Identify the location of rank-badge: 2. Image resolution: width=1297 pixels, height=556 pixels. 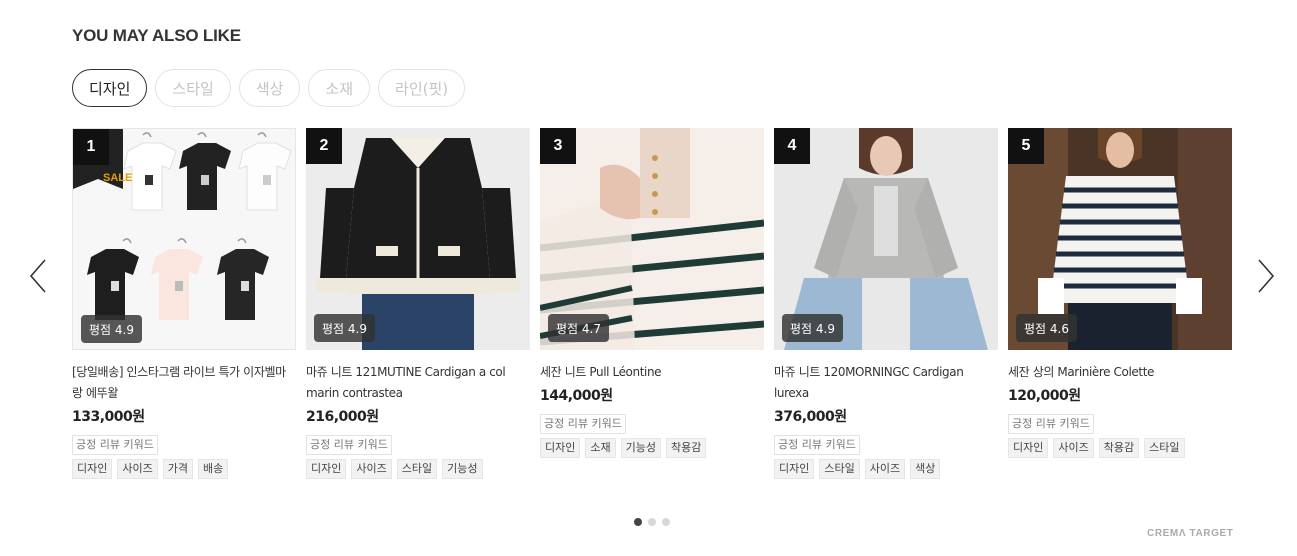
(324, 146).